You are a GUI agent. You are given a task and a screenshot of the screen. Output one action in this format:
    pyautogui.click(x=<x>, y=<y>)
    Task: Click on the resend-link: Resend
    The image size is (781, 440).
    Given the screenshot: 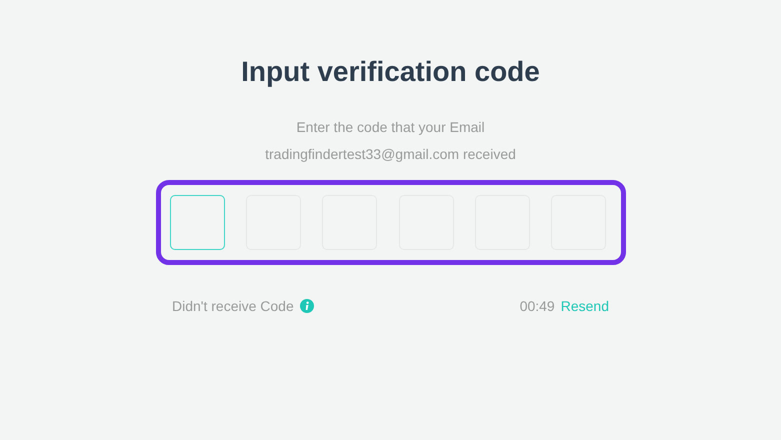 What is the action you would take?
    pyautogui.click(x=584, y=306)
    